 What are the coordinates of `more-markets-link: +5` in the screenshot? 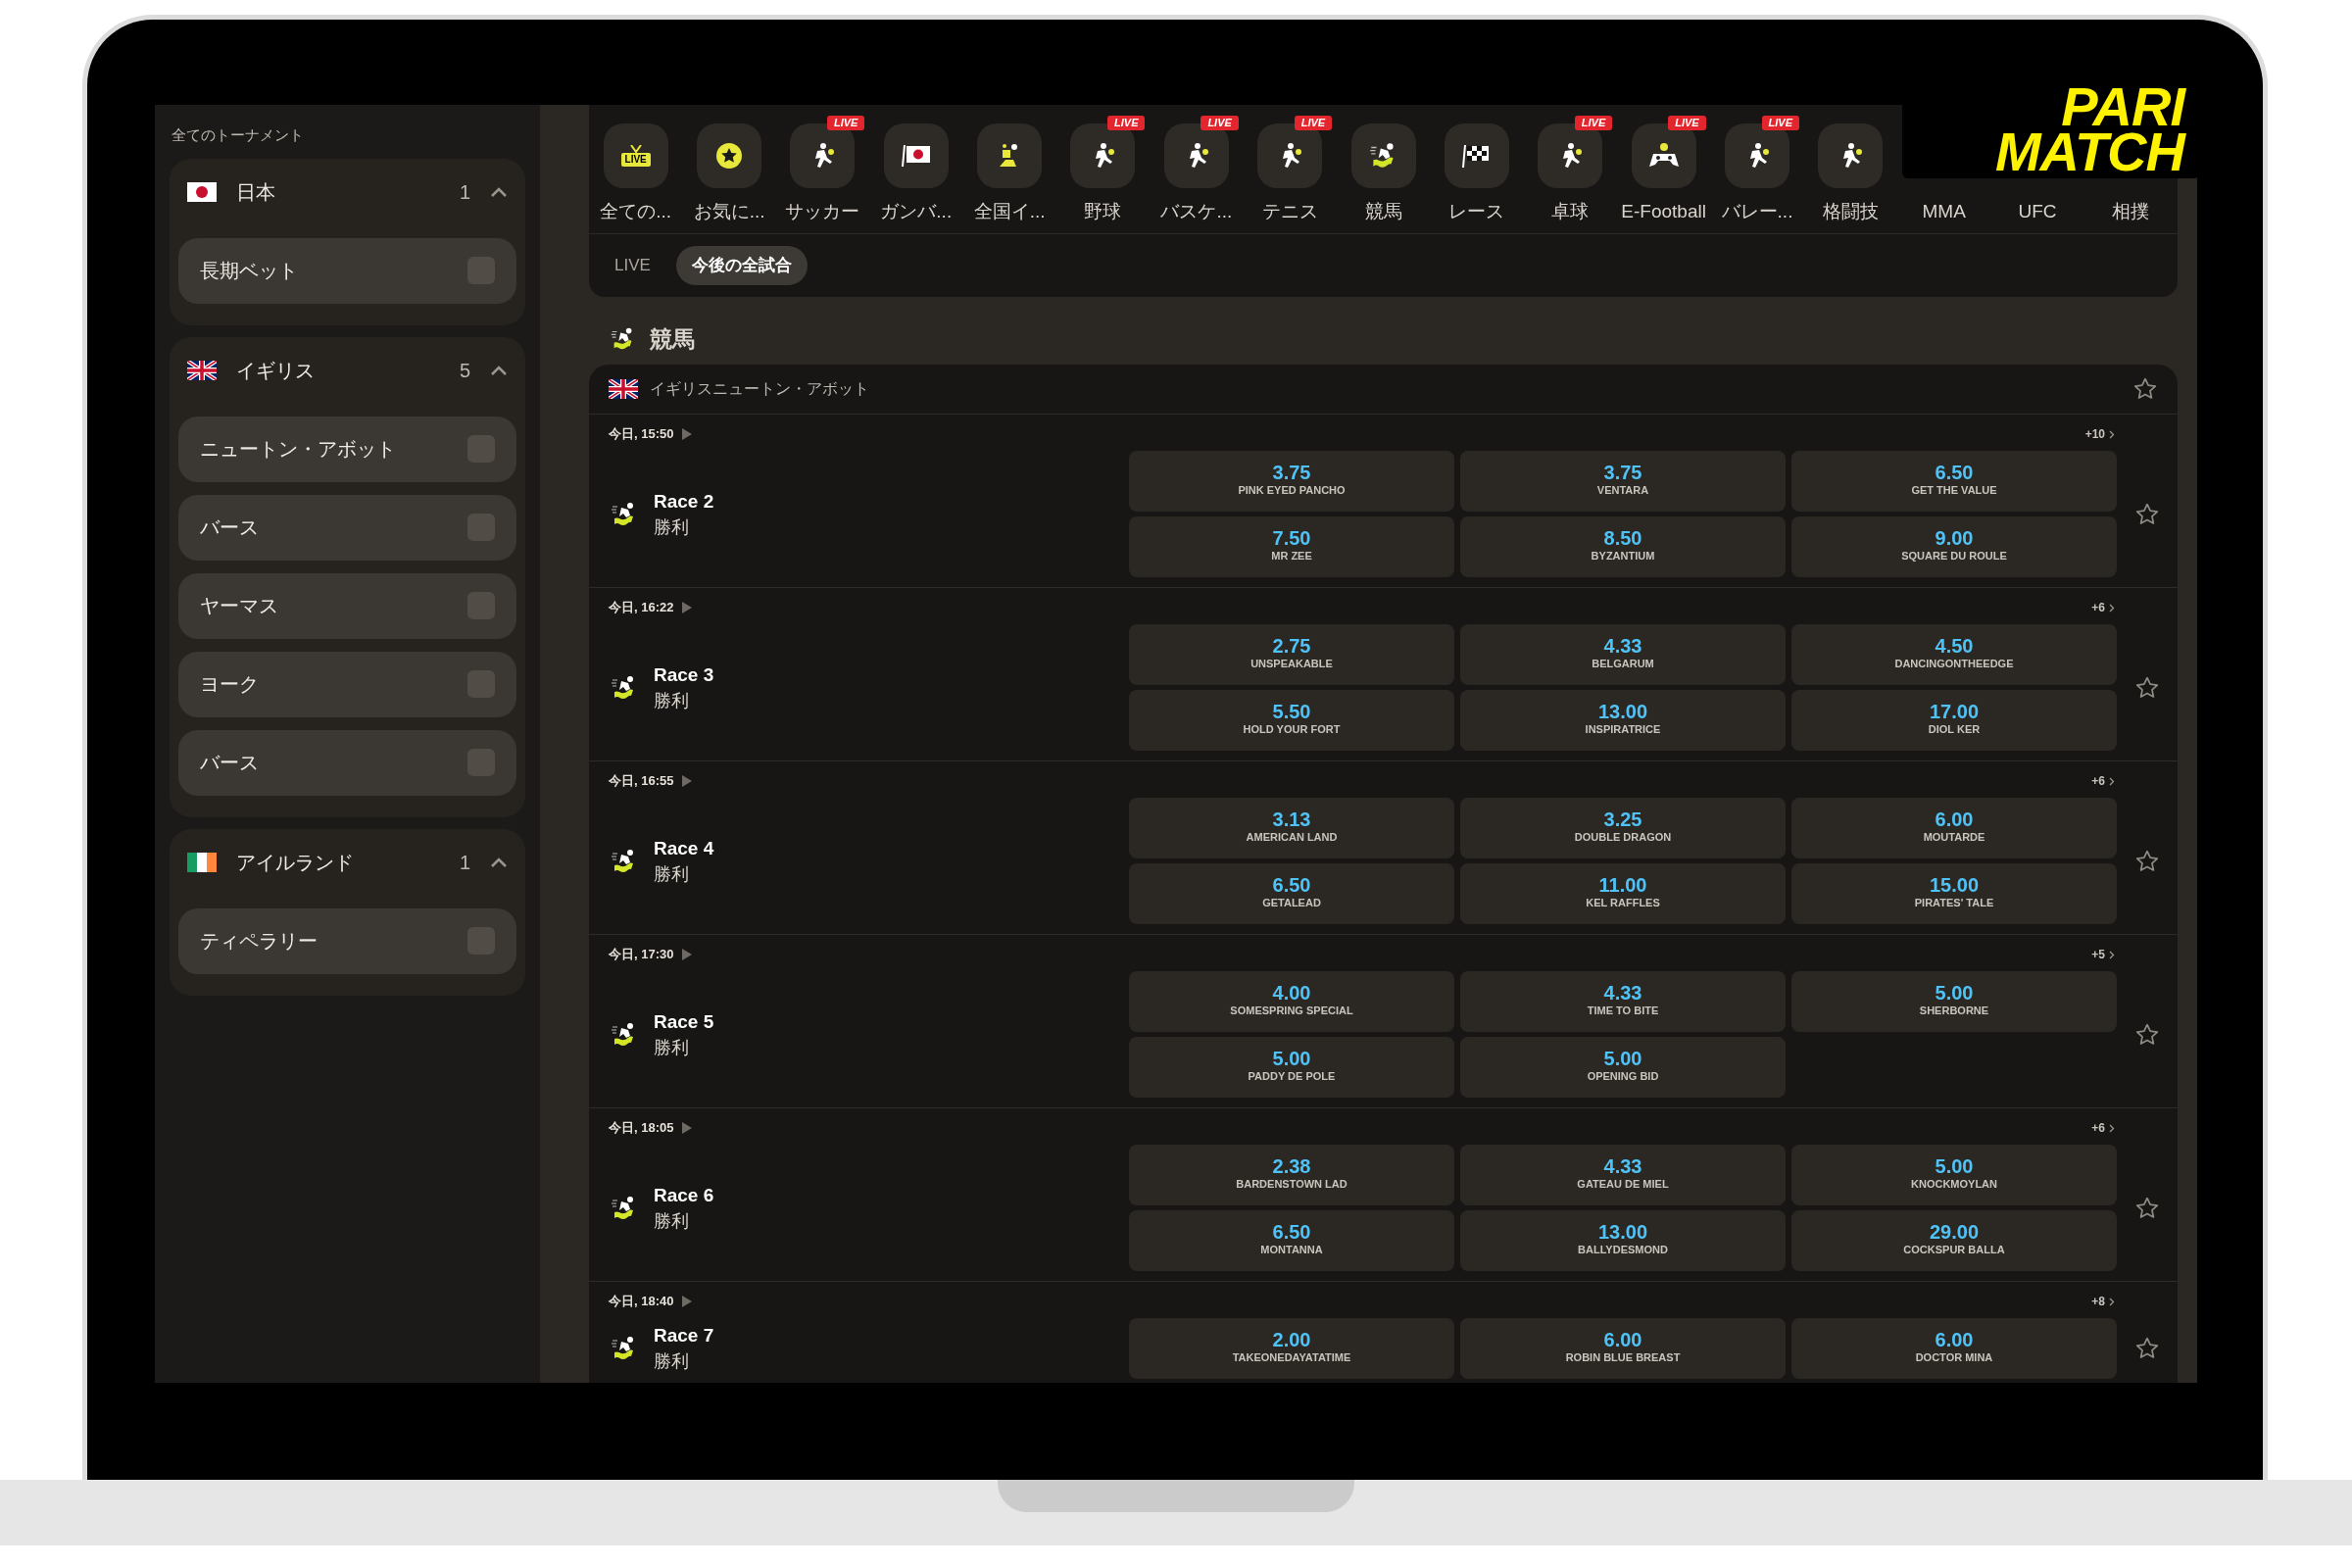 It's located at (2103, 954).